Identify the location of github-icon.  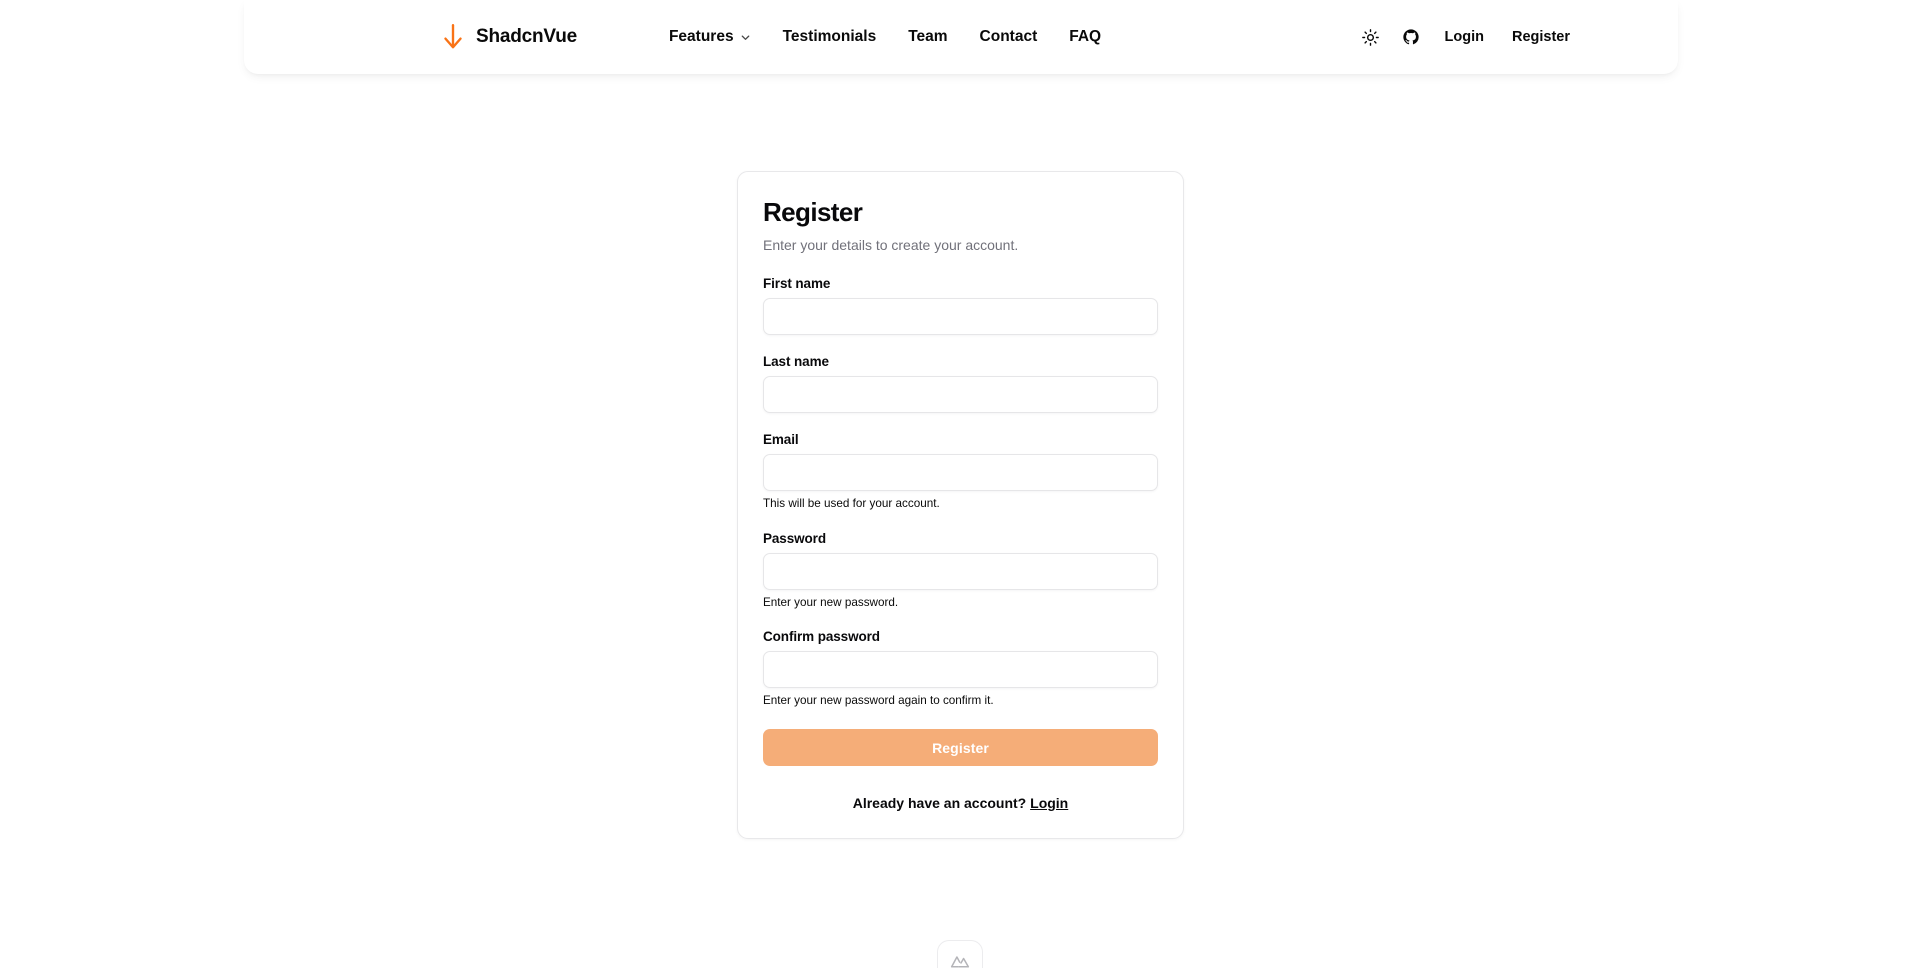
(1410, 37).